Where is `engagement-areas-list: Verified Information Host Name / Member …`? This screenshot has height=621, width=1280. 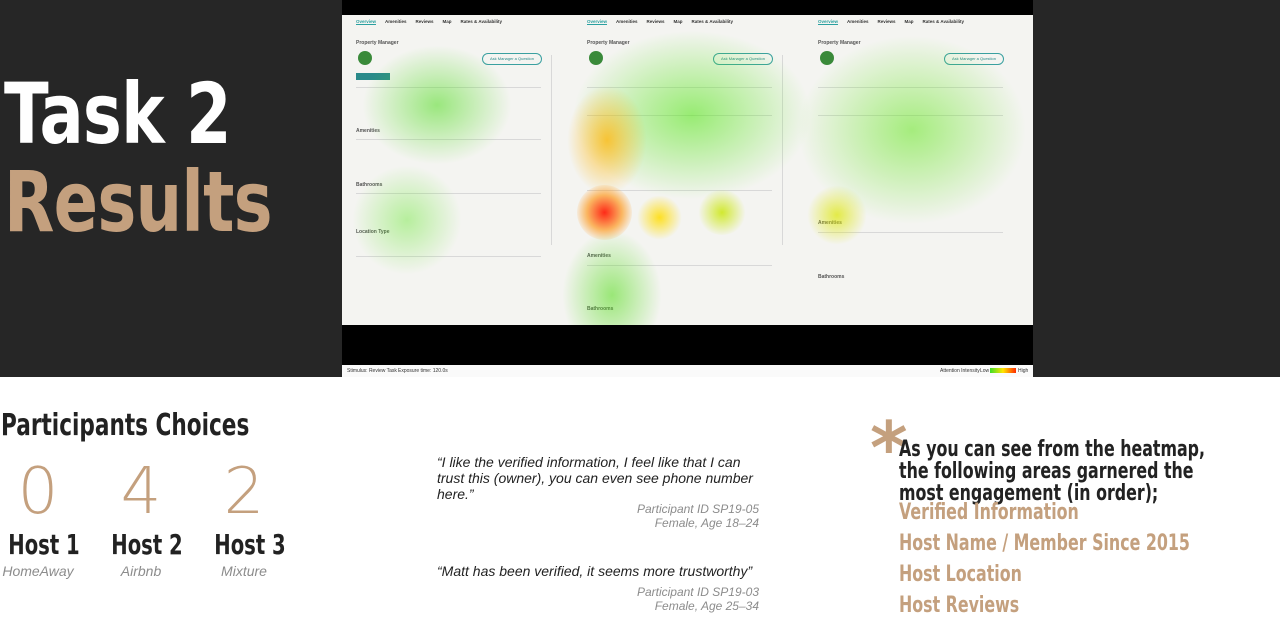 engagement-areas-list: Verified Information Host Name / Member … is located at coordinates (1089, 559).